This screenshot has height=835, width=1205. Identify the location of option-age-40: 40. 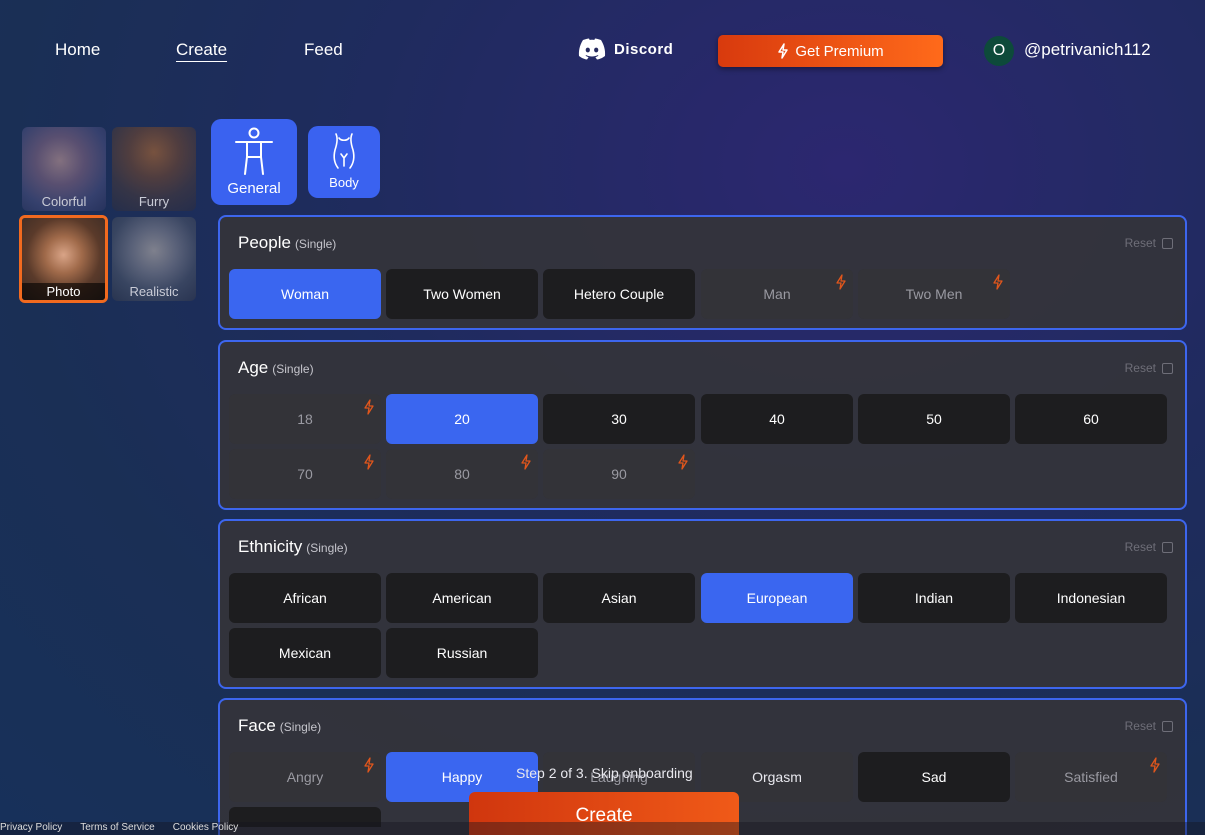
(777, 419).